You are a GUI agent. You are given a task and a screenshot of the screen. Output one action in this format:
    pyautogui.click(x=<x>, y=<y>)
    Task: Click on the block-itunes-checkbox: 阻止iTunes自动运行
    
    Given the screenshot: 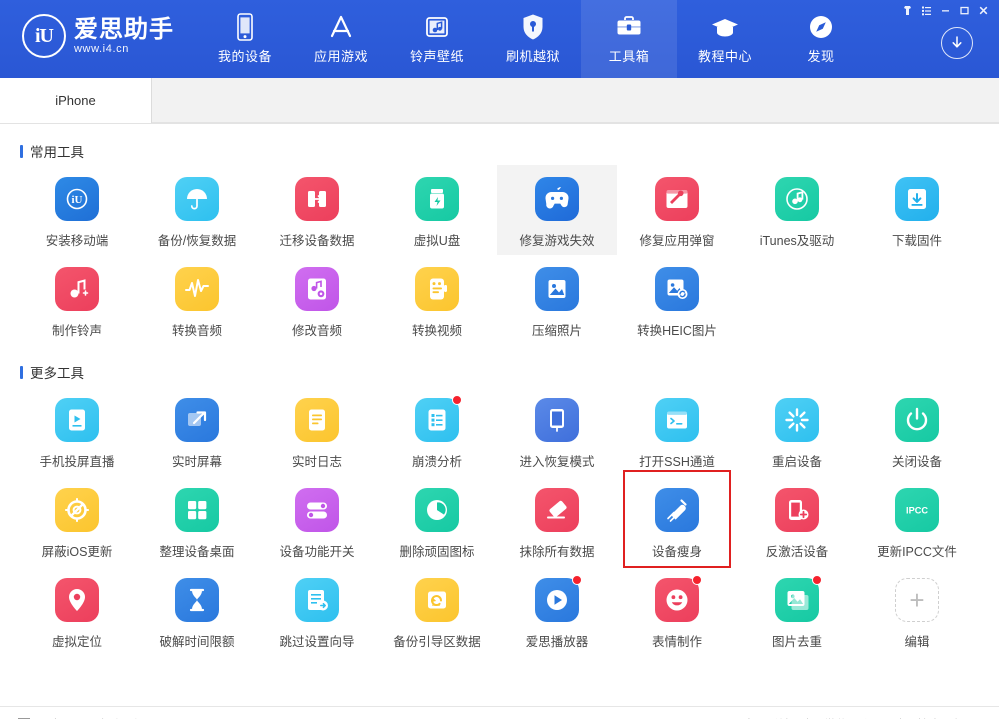 What is the action you would take?
    pyautogui.click(x=81, y=717)
    